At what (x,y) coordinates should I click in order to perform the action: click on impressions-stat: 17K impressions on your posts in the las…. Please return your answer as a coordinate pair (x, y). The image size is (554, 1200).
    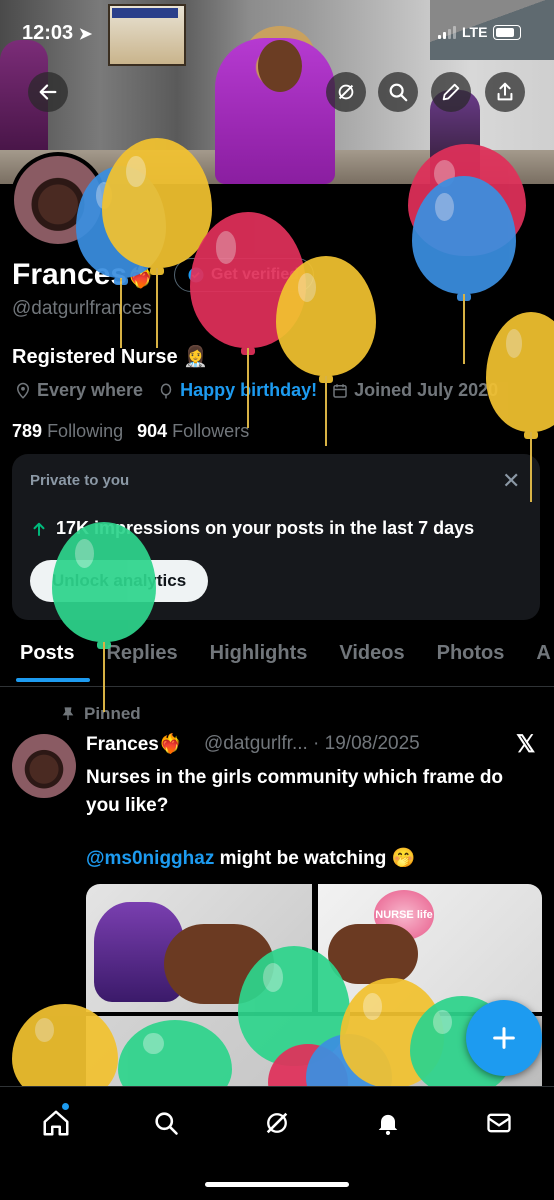
    Looking at the image, I should click on (252, 528).